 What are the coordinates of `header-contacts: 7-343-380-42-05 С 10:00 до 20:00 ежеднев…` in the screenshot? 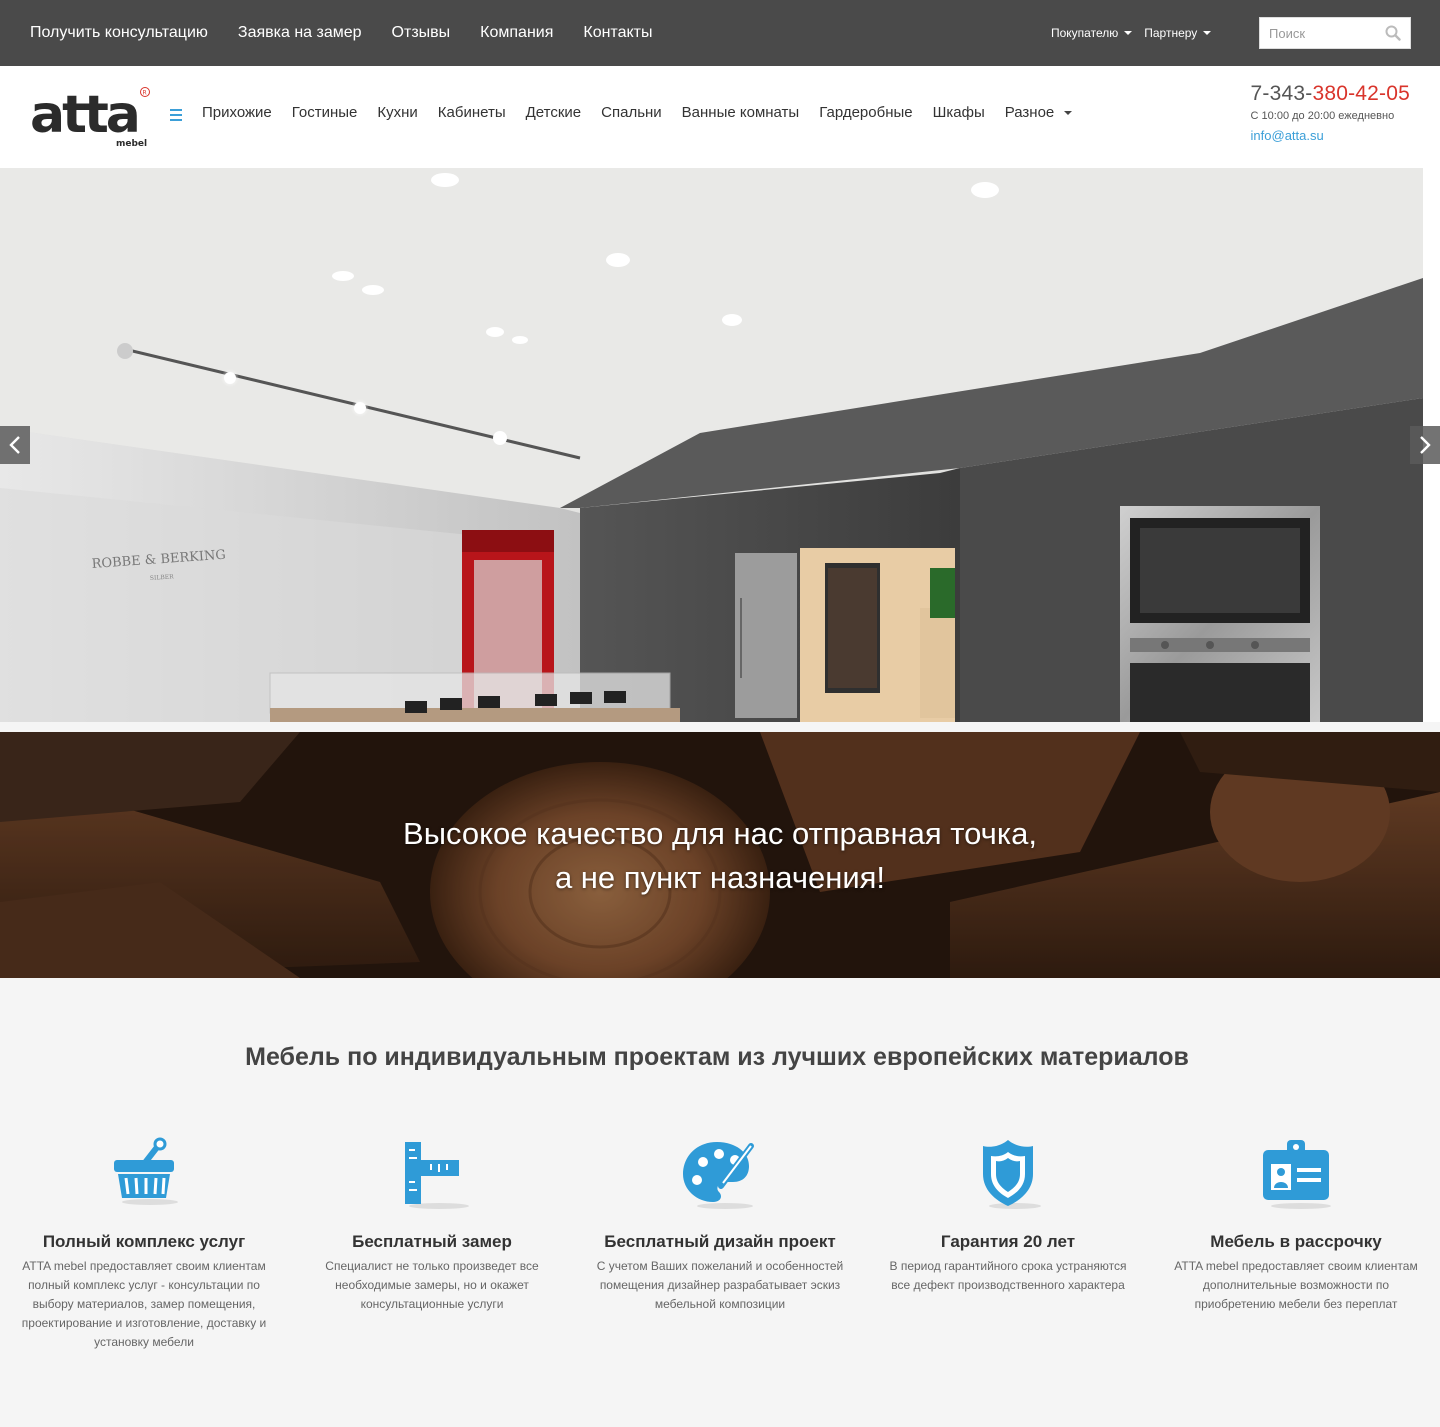 It's located at (1330, 112).